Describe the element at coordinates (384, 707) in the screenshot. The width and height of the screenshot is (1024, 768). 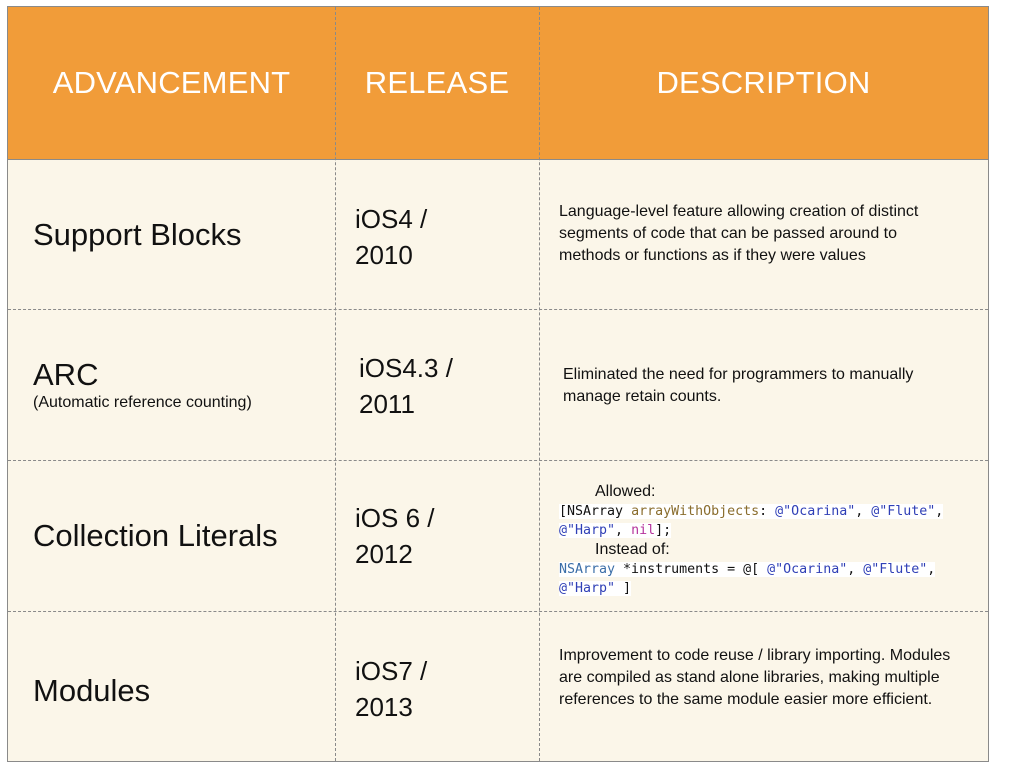
I see `release-year: 2013` at that location.